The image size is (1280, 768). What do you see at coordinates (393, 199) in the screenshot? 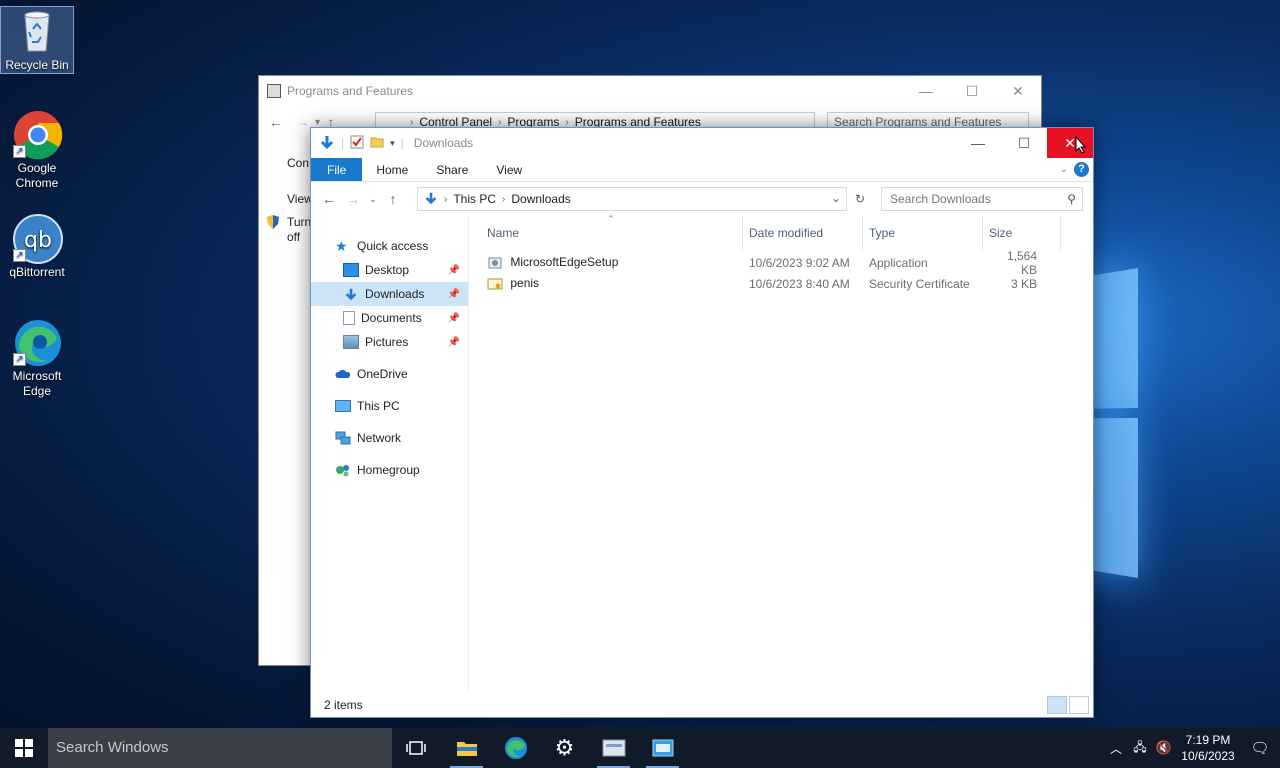
I see `up-button: ↑` at bounding box center [393, 199].